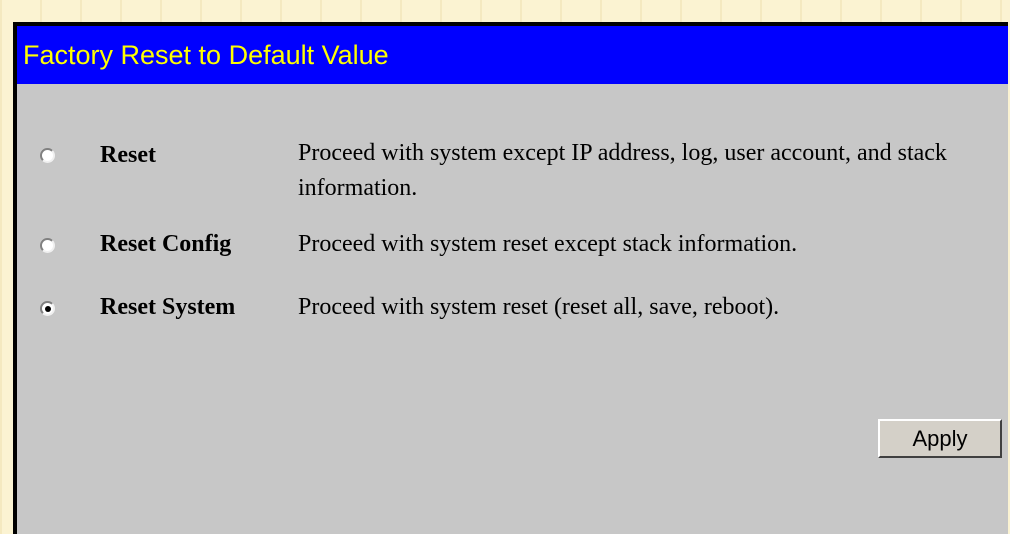 The image size is (1010, 534). I want to click on radio-dot-icon, so click(47, 308).